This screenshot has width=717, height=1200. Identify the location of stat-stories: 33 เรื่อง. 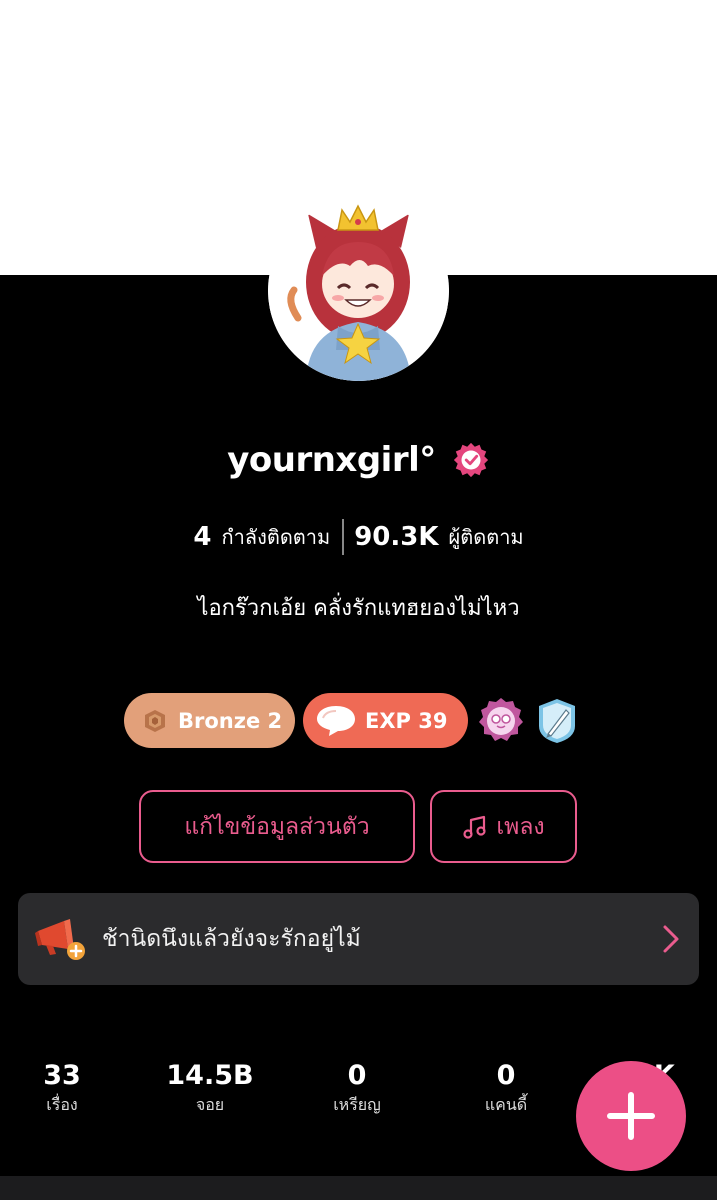
(62, 1087).